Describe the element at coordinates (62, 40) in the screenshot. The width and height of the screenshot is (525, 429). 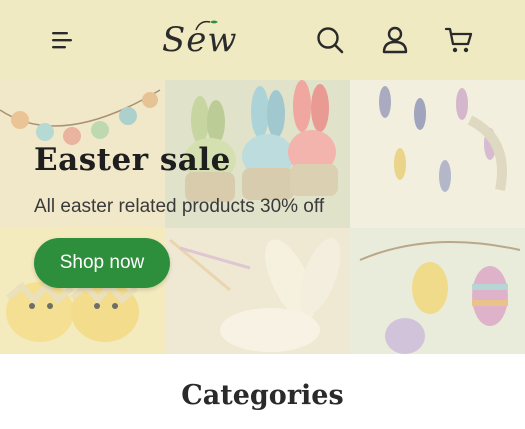
I see `menu-icon` at that location.